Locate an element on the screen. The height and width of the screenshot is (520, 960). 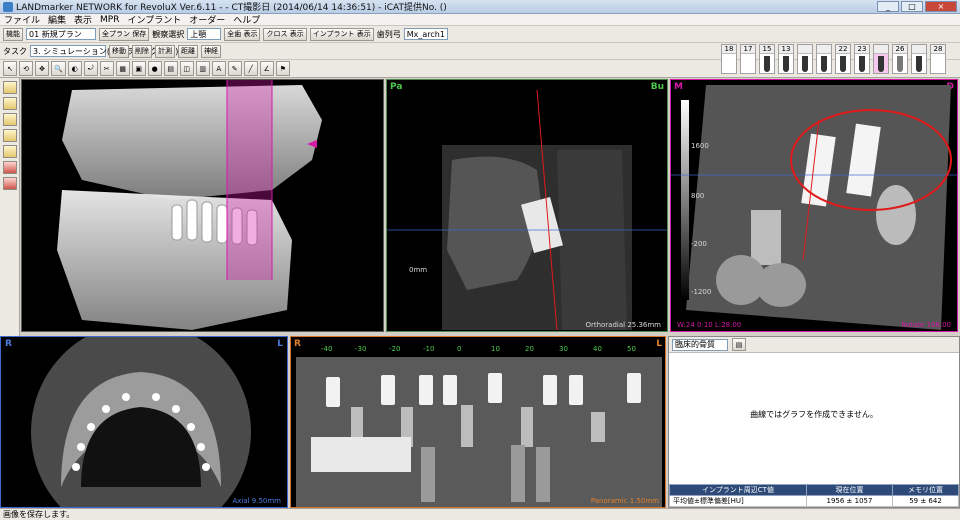
delete-button: 削除 is located at coordinates (142, 51).